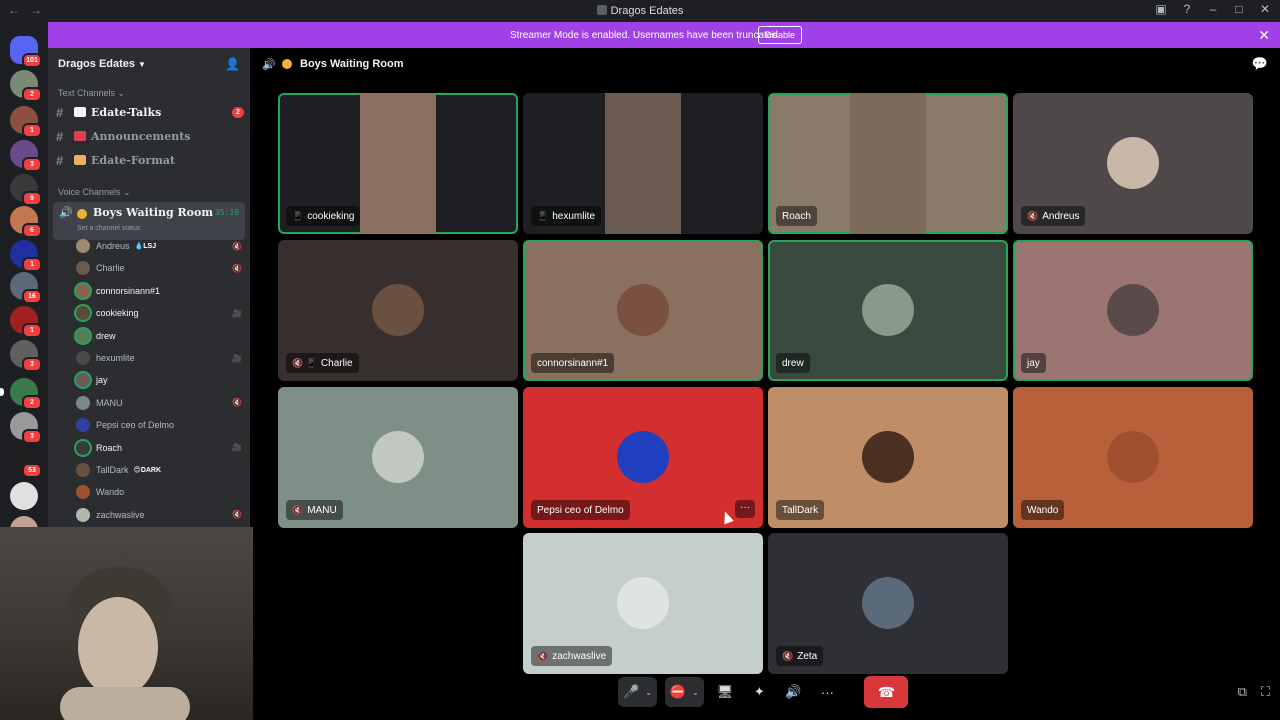 The height and width of the screenshot is (720, 1280). What do you see at coordinates (1260, 64) in the screenshot?
I see `chat-icon: 💬` at bounding box center [1260, 64].